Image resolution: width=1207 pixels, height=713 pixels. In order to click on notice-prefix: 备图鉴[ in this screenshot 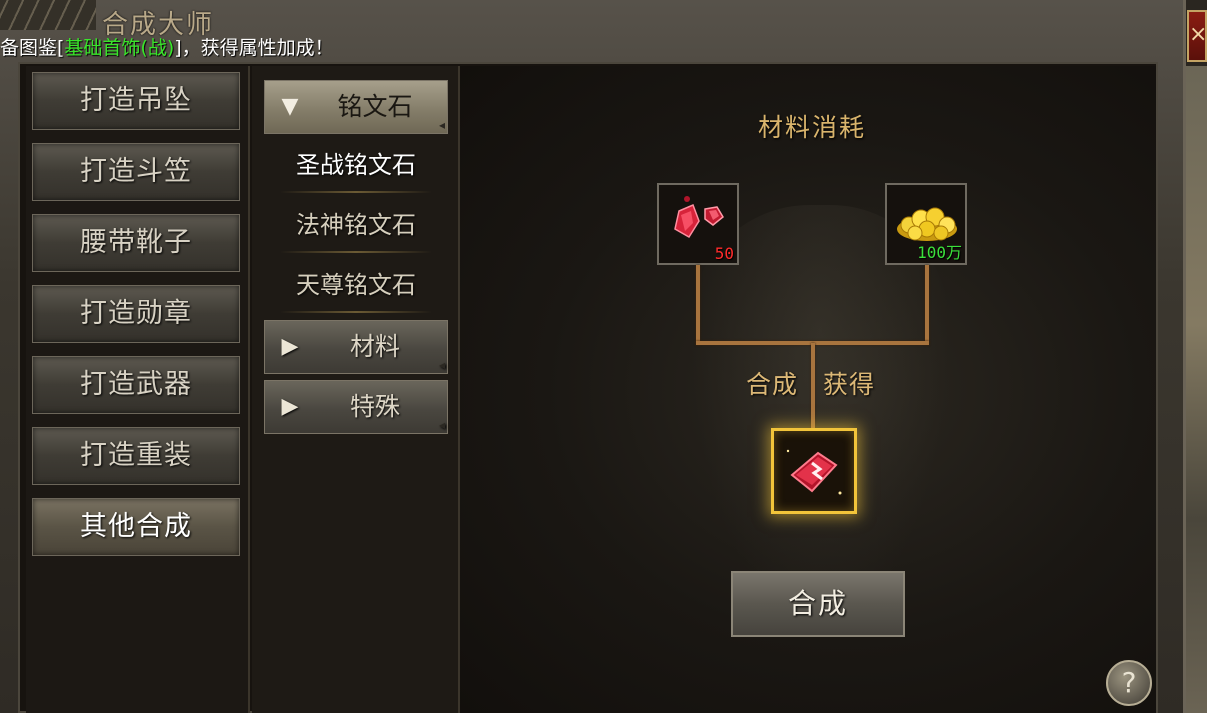, I will do `click(32, 48)`.